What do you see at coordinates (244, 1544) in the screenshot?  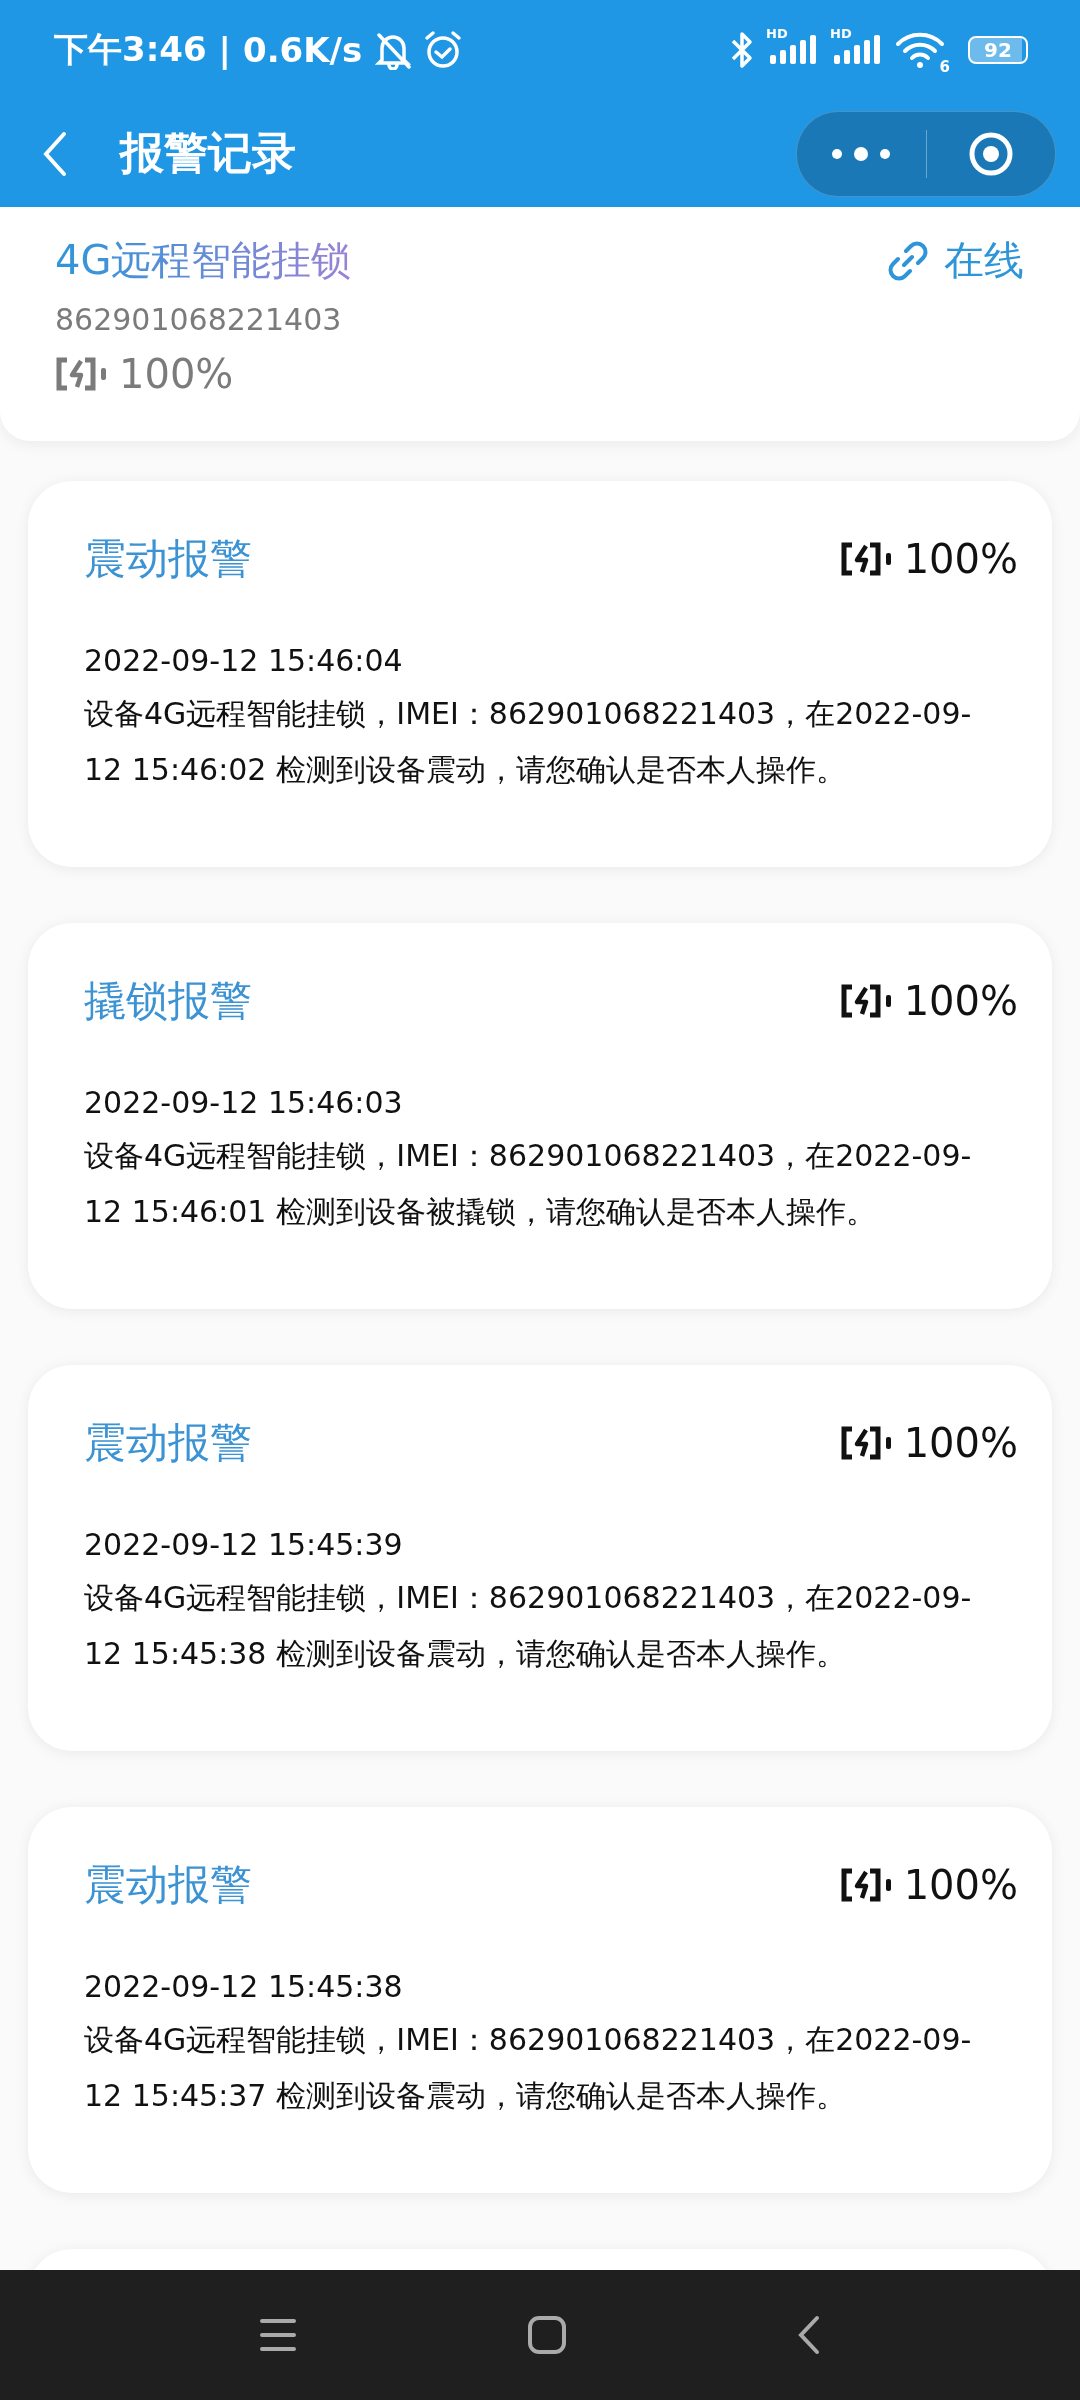 I see `alert-time: 2022-09-12 15:45:39` at bounding box center [244, 1544].